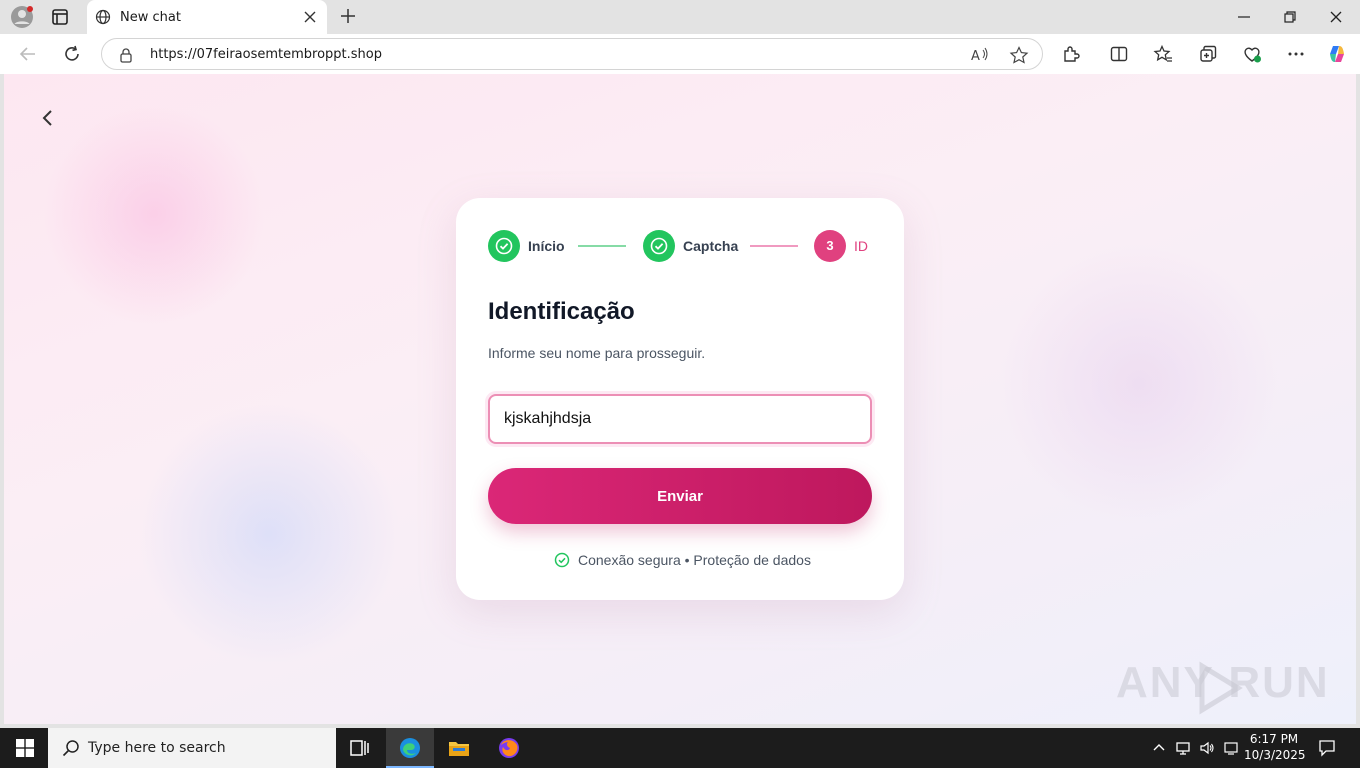 This screenshot has height=768, width=1360. I want to click on read-aloud-icon: A, so click(980, 55).